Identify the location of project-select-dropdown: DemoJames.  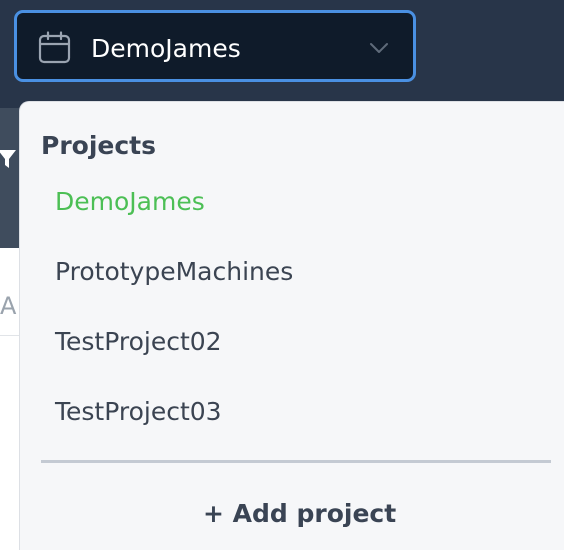
(215, 46).